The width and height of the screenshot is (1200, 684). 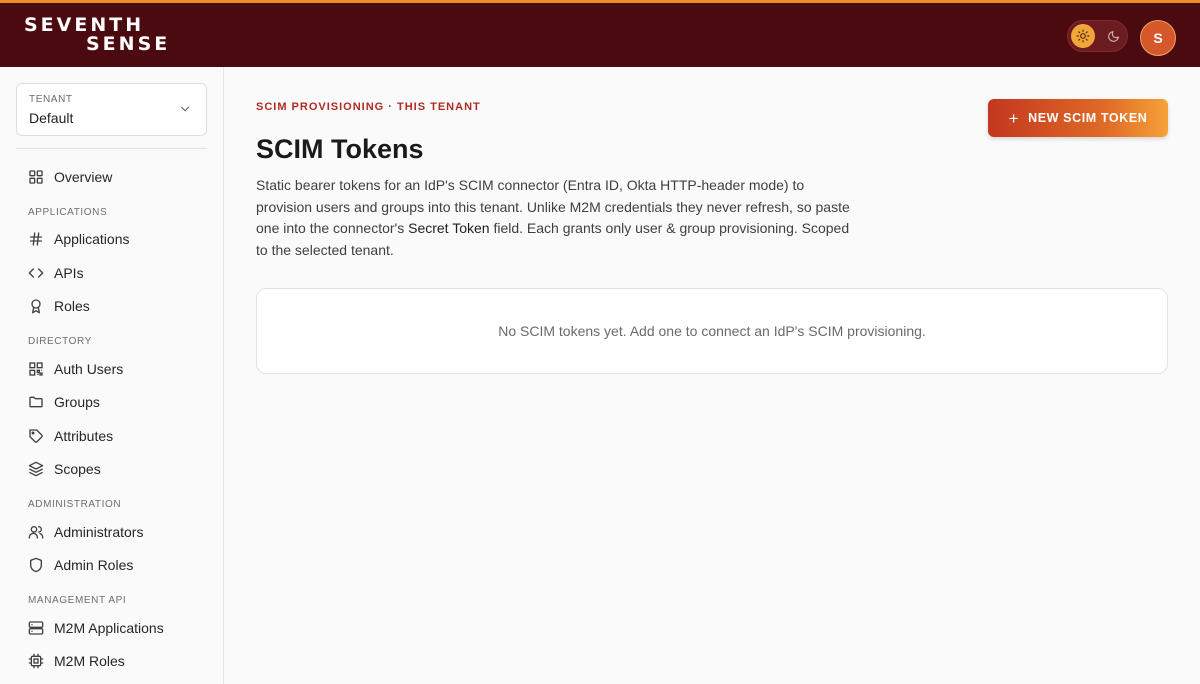 I want to click on top-bar: SEVENTH SENSE S, so click(x=600, y=33).